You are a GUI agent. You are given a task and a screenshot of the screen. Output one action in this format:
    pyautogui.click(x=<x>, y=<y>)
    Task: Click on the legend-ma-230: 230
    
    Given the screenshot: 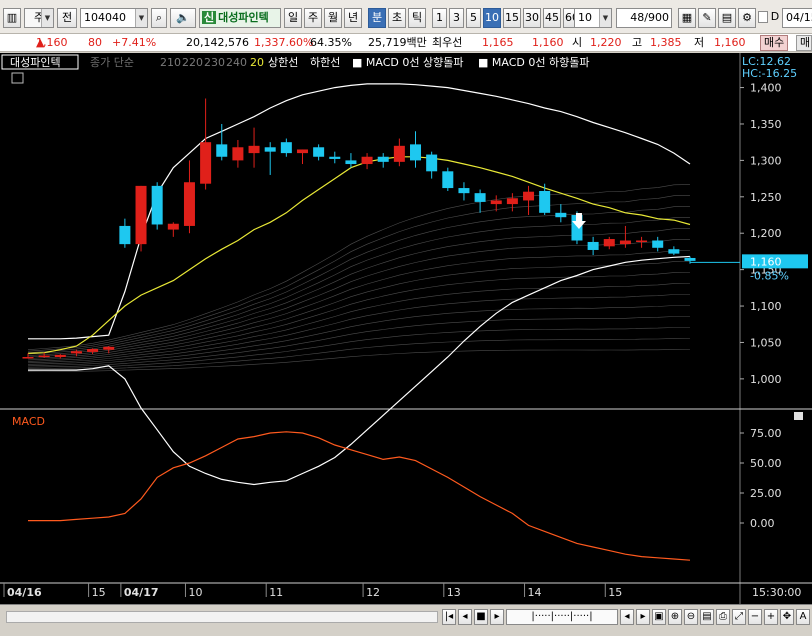 What is the action you would take?
    pyautogui.click(x=214, y=62)
    